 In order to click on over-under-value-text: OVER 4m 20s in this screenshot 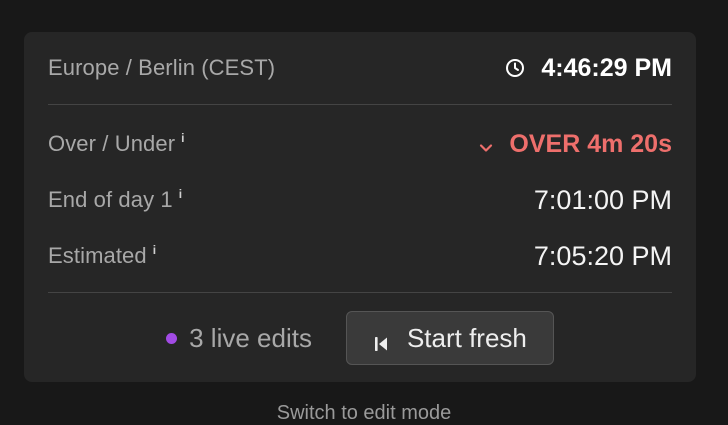, I will do `click(590, 143)`.